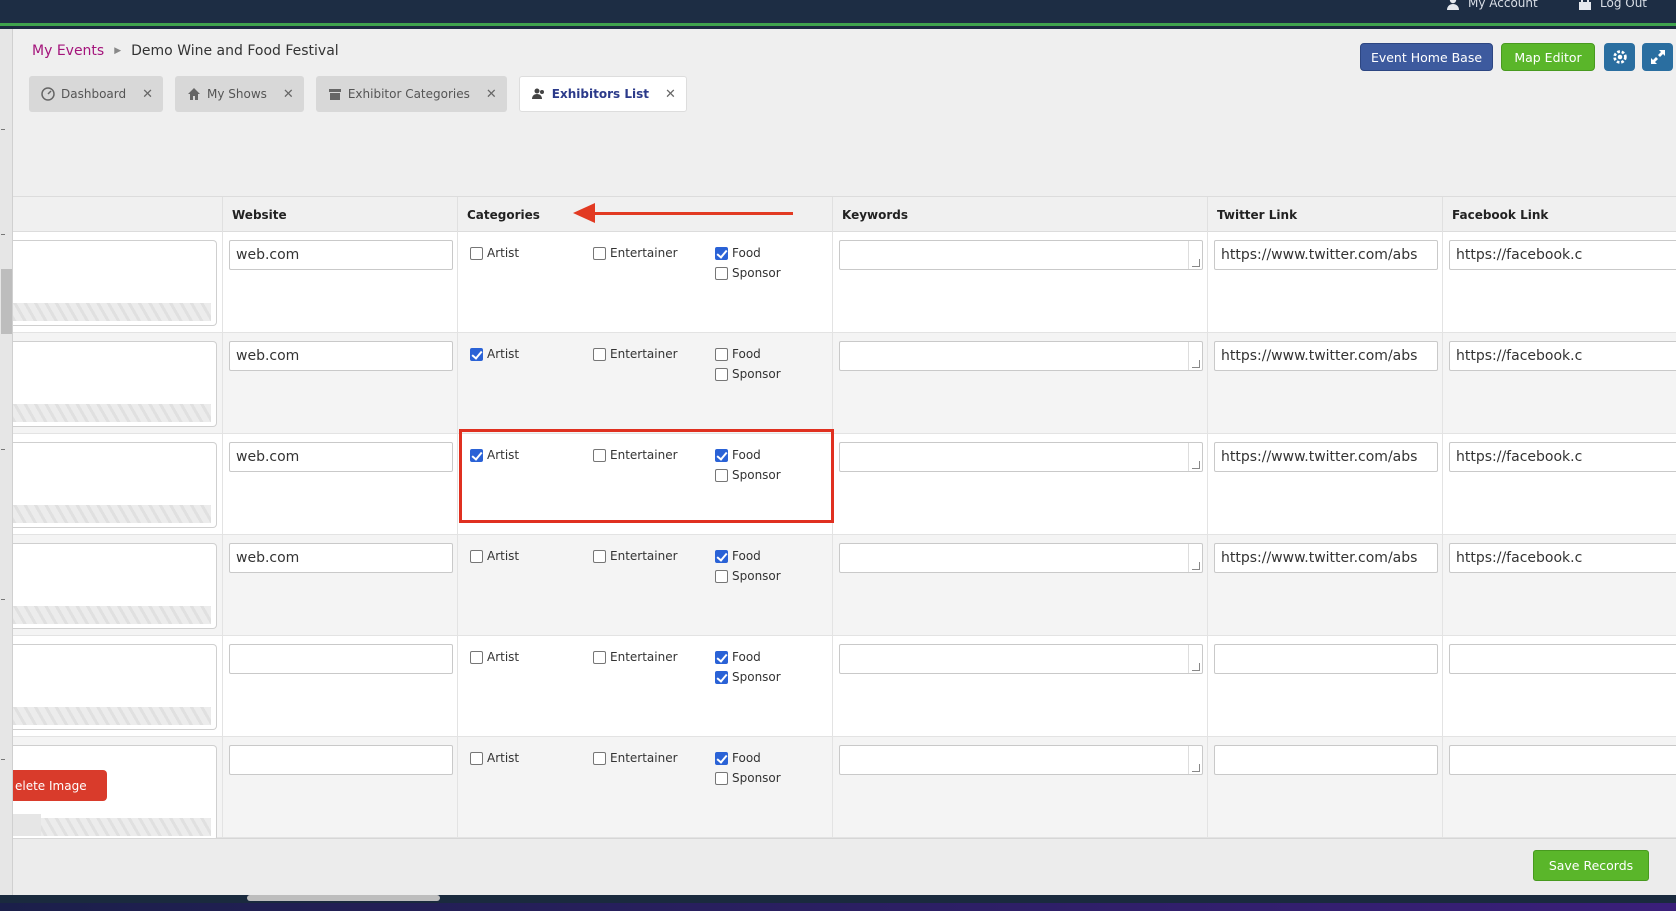  Describe the element at coordinates (60, 785) in the screenshot. I see `delete-image-button: elete Image` at that location.